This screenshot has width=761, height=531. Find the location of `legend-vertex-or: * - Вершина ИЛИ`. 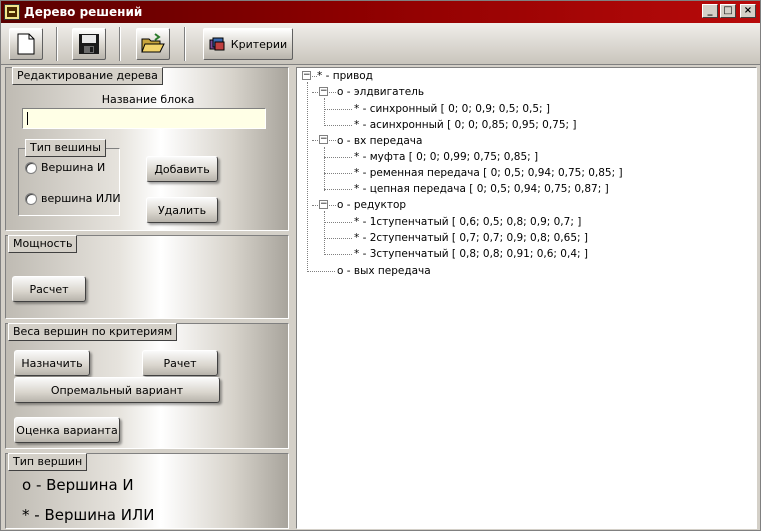

legend-vertex-or: * - Вершина ИЛИ is located at coordinates (88, 515).